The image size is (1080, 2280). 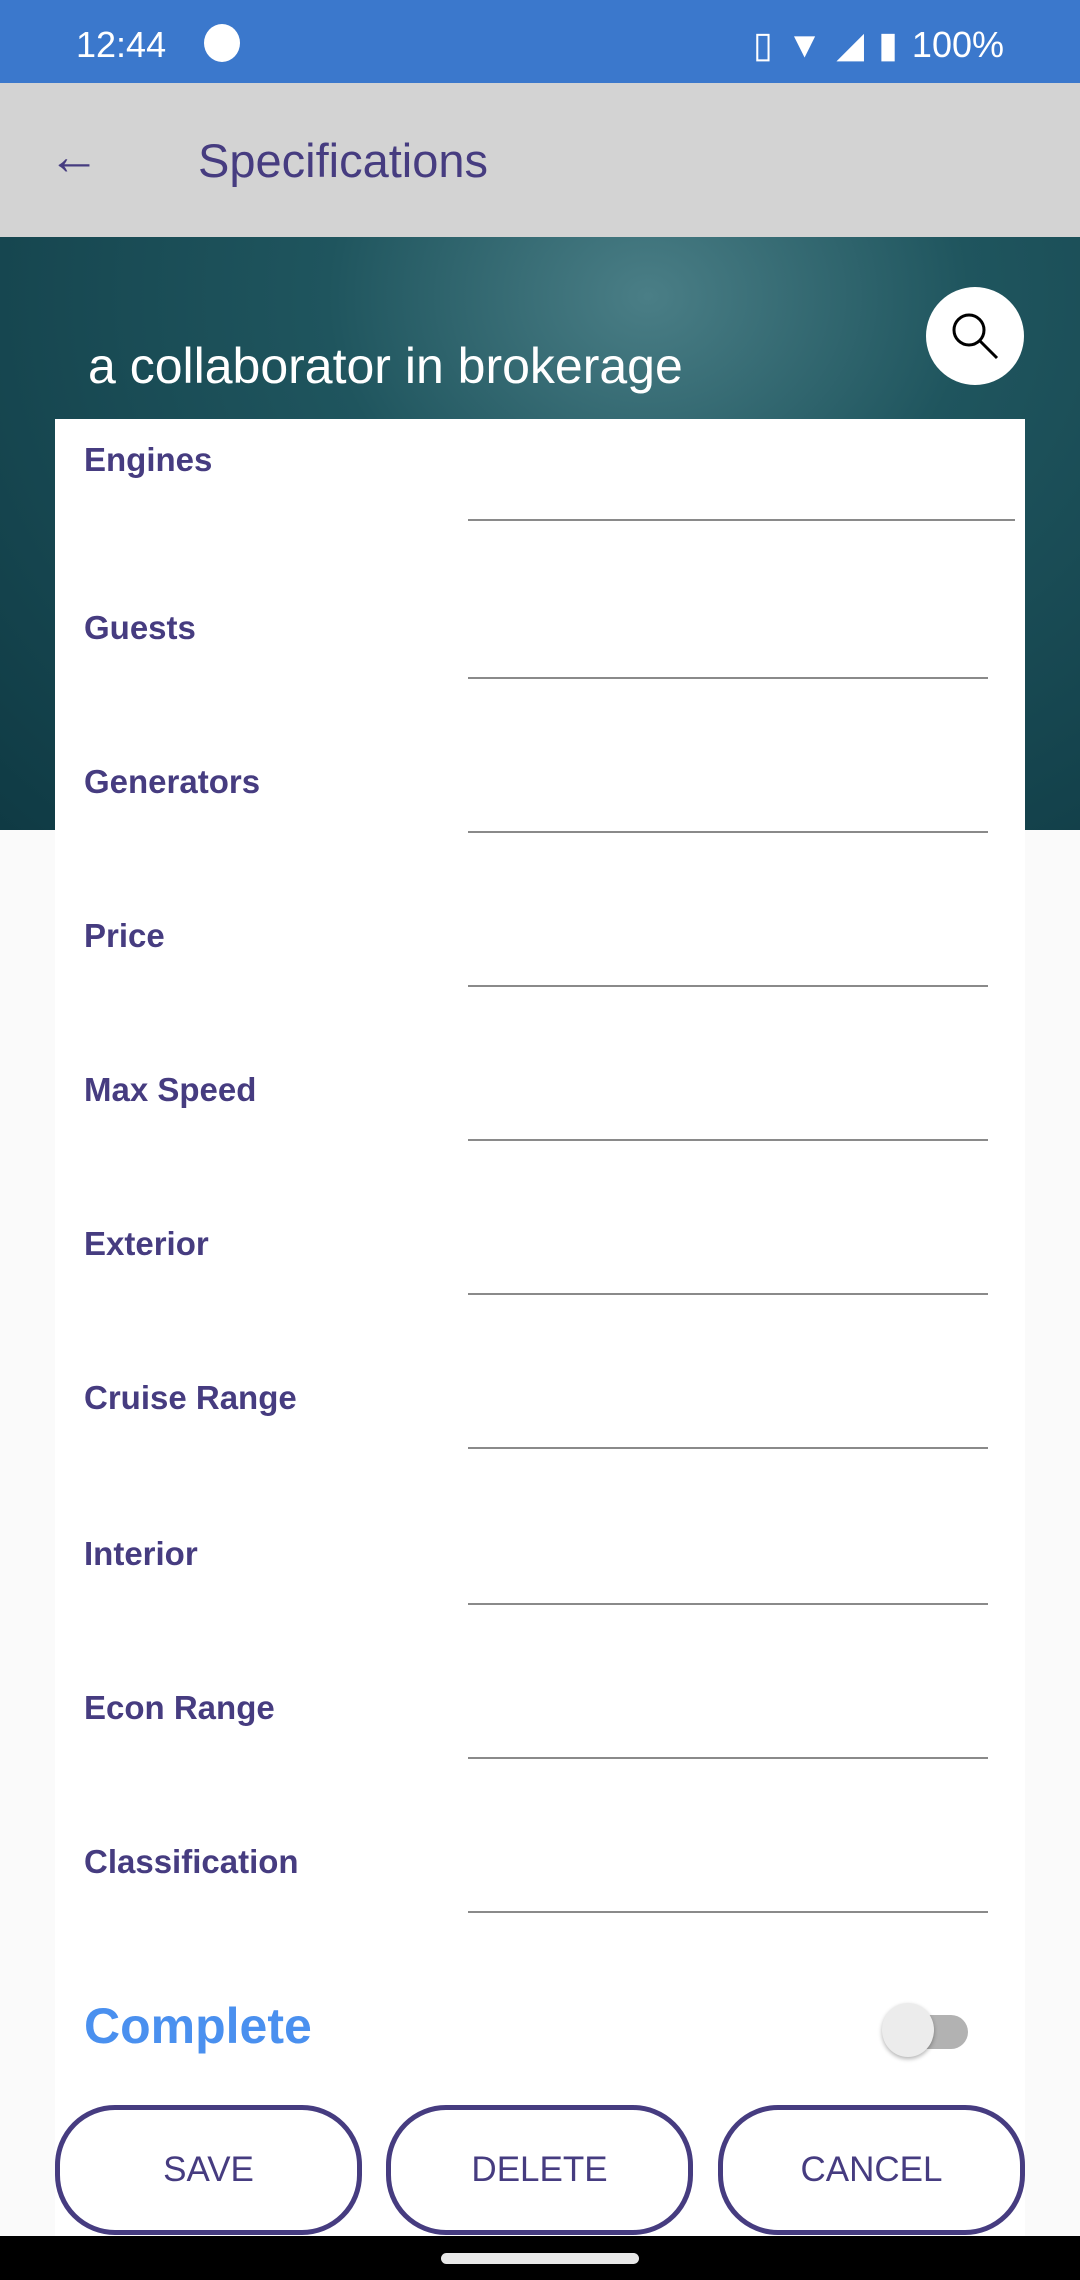 What do you see at coordinates (539, 2170) in the screenshot?
I see `delete-button: DELETE` at bounding box center [539, 2170].